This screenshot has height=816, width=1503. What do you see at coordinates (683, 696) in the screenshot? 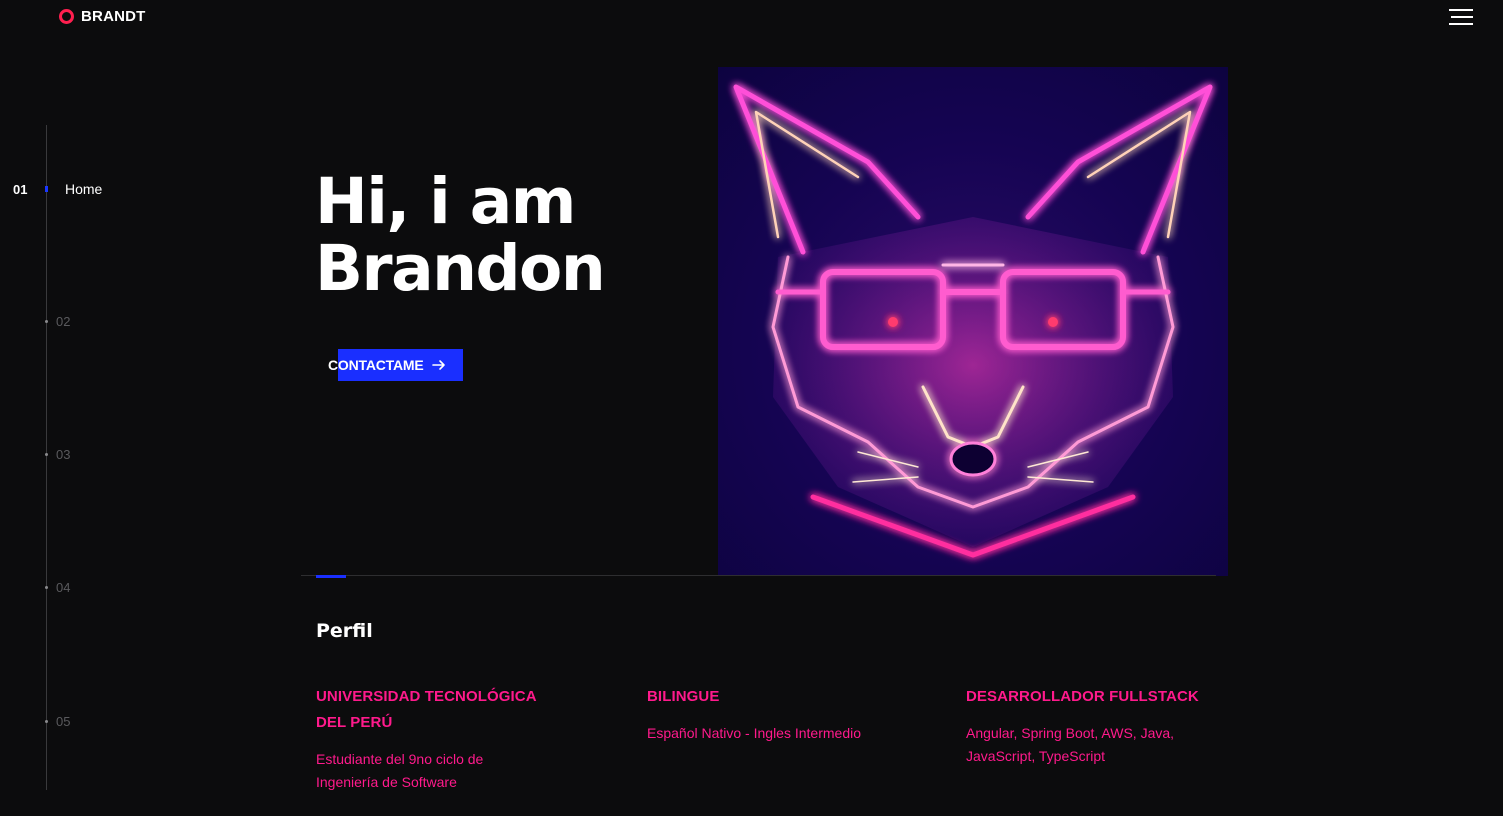
I see `heading-line: BILINGUE` at bounding box center [683, 696].